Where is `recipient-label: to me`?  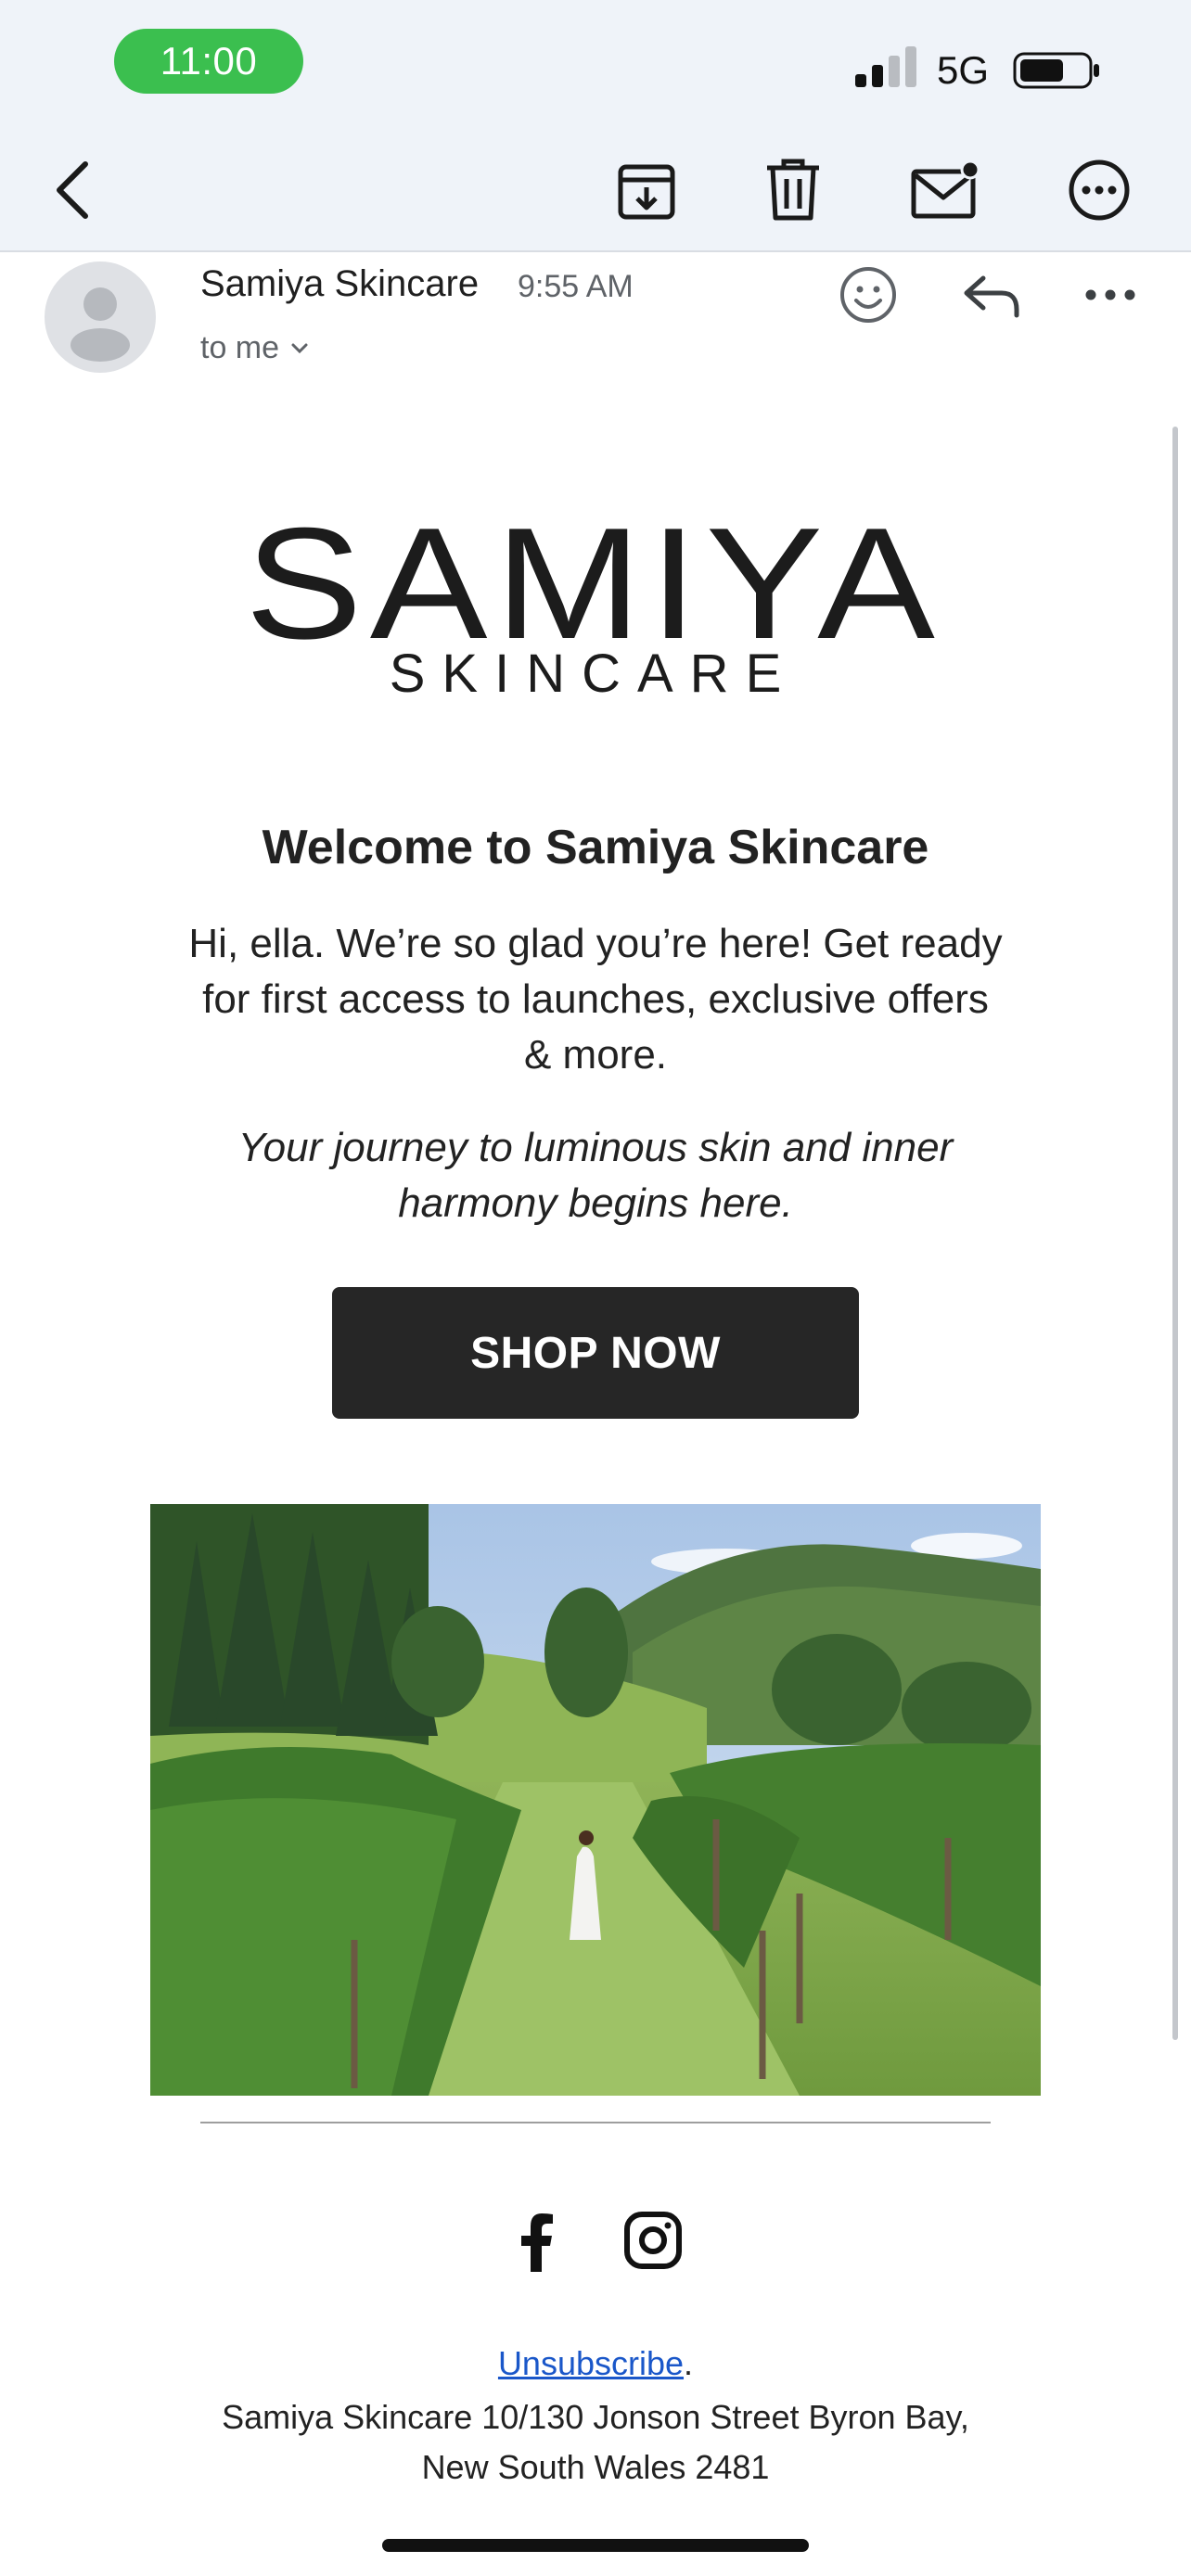 recipient-label: to me is located at coordinates (240, 348).